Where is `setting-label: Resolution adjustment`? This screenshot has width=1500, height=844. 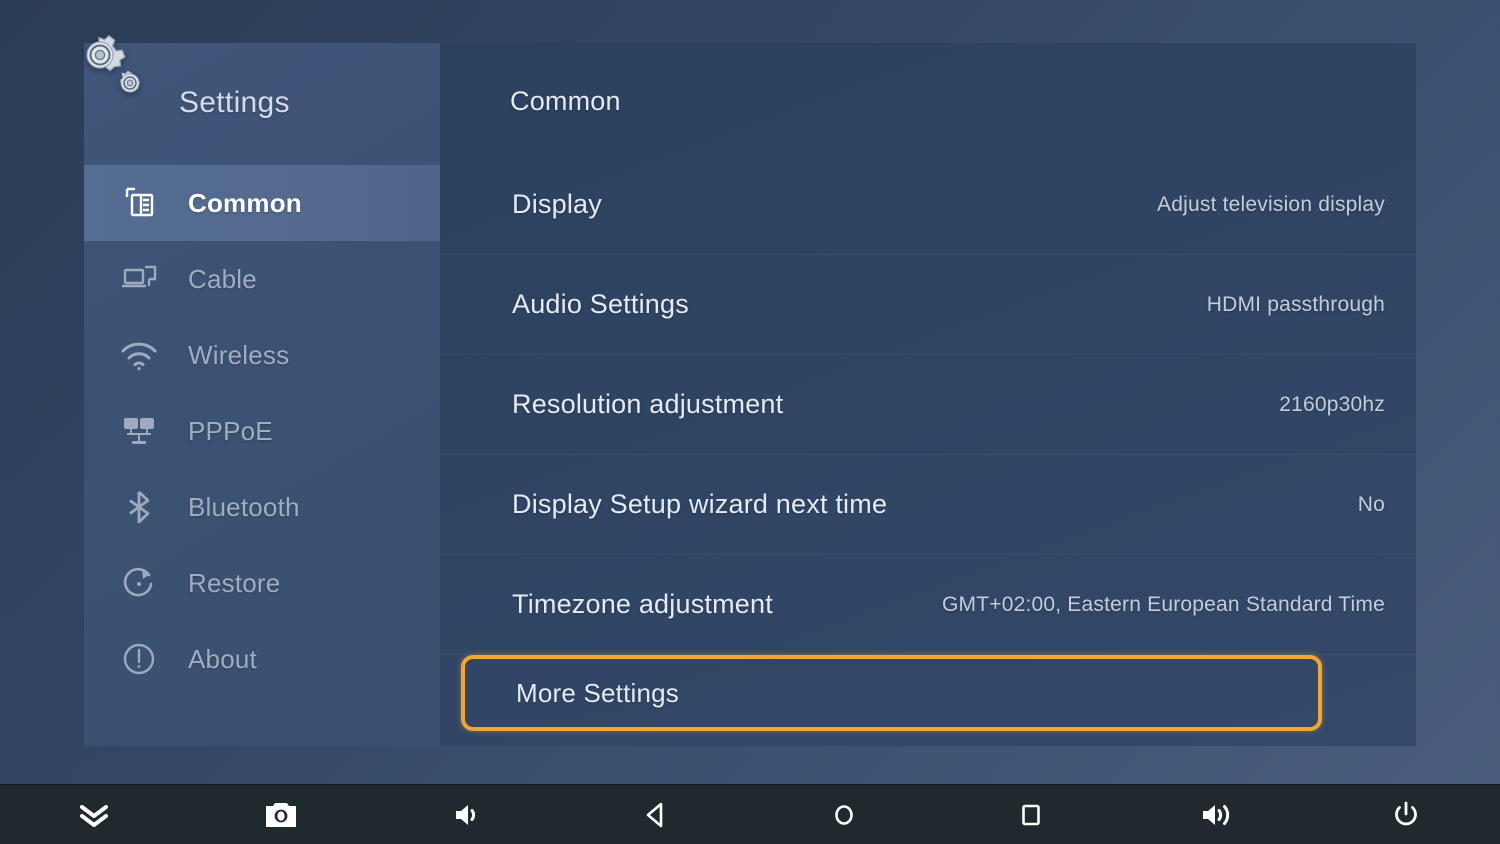
setting-label: Resolution adjustment is located at coordinates (648, 404).